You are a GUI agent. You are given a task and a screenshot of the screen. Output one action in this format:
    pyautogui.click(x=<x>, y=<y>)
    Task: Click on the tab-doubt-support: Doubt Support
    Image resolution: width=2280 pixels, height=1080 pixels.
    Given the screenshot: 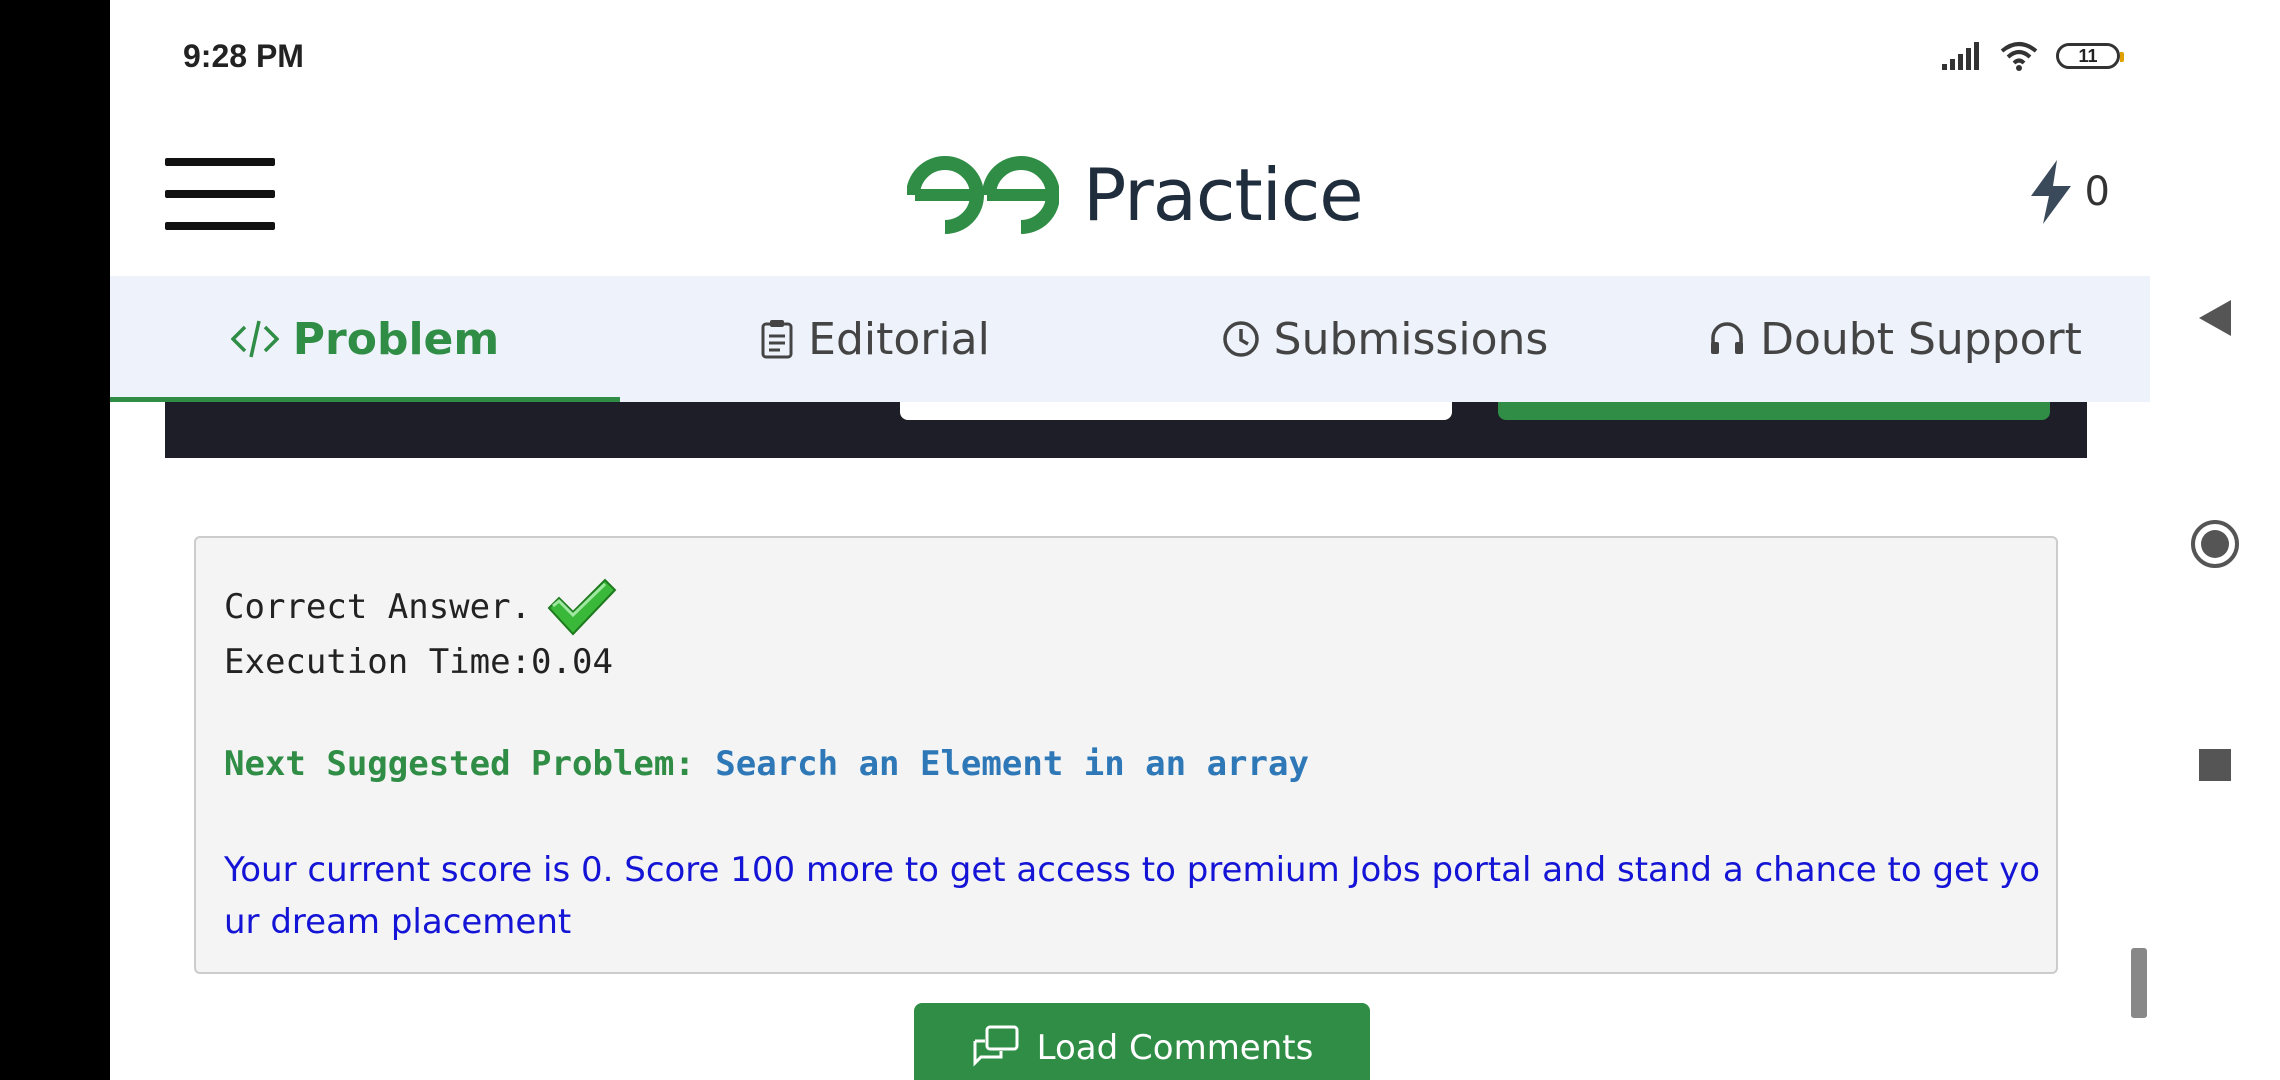 What is the action you would take?
    pyautogui.click(x=1895, y=339)
    